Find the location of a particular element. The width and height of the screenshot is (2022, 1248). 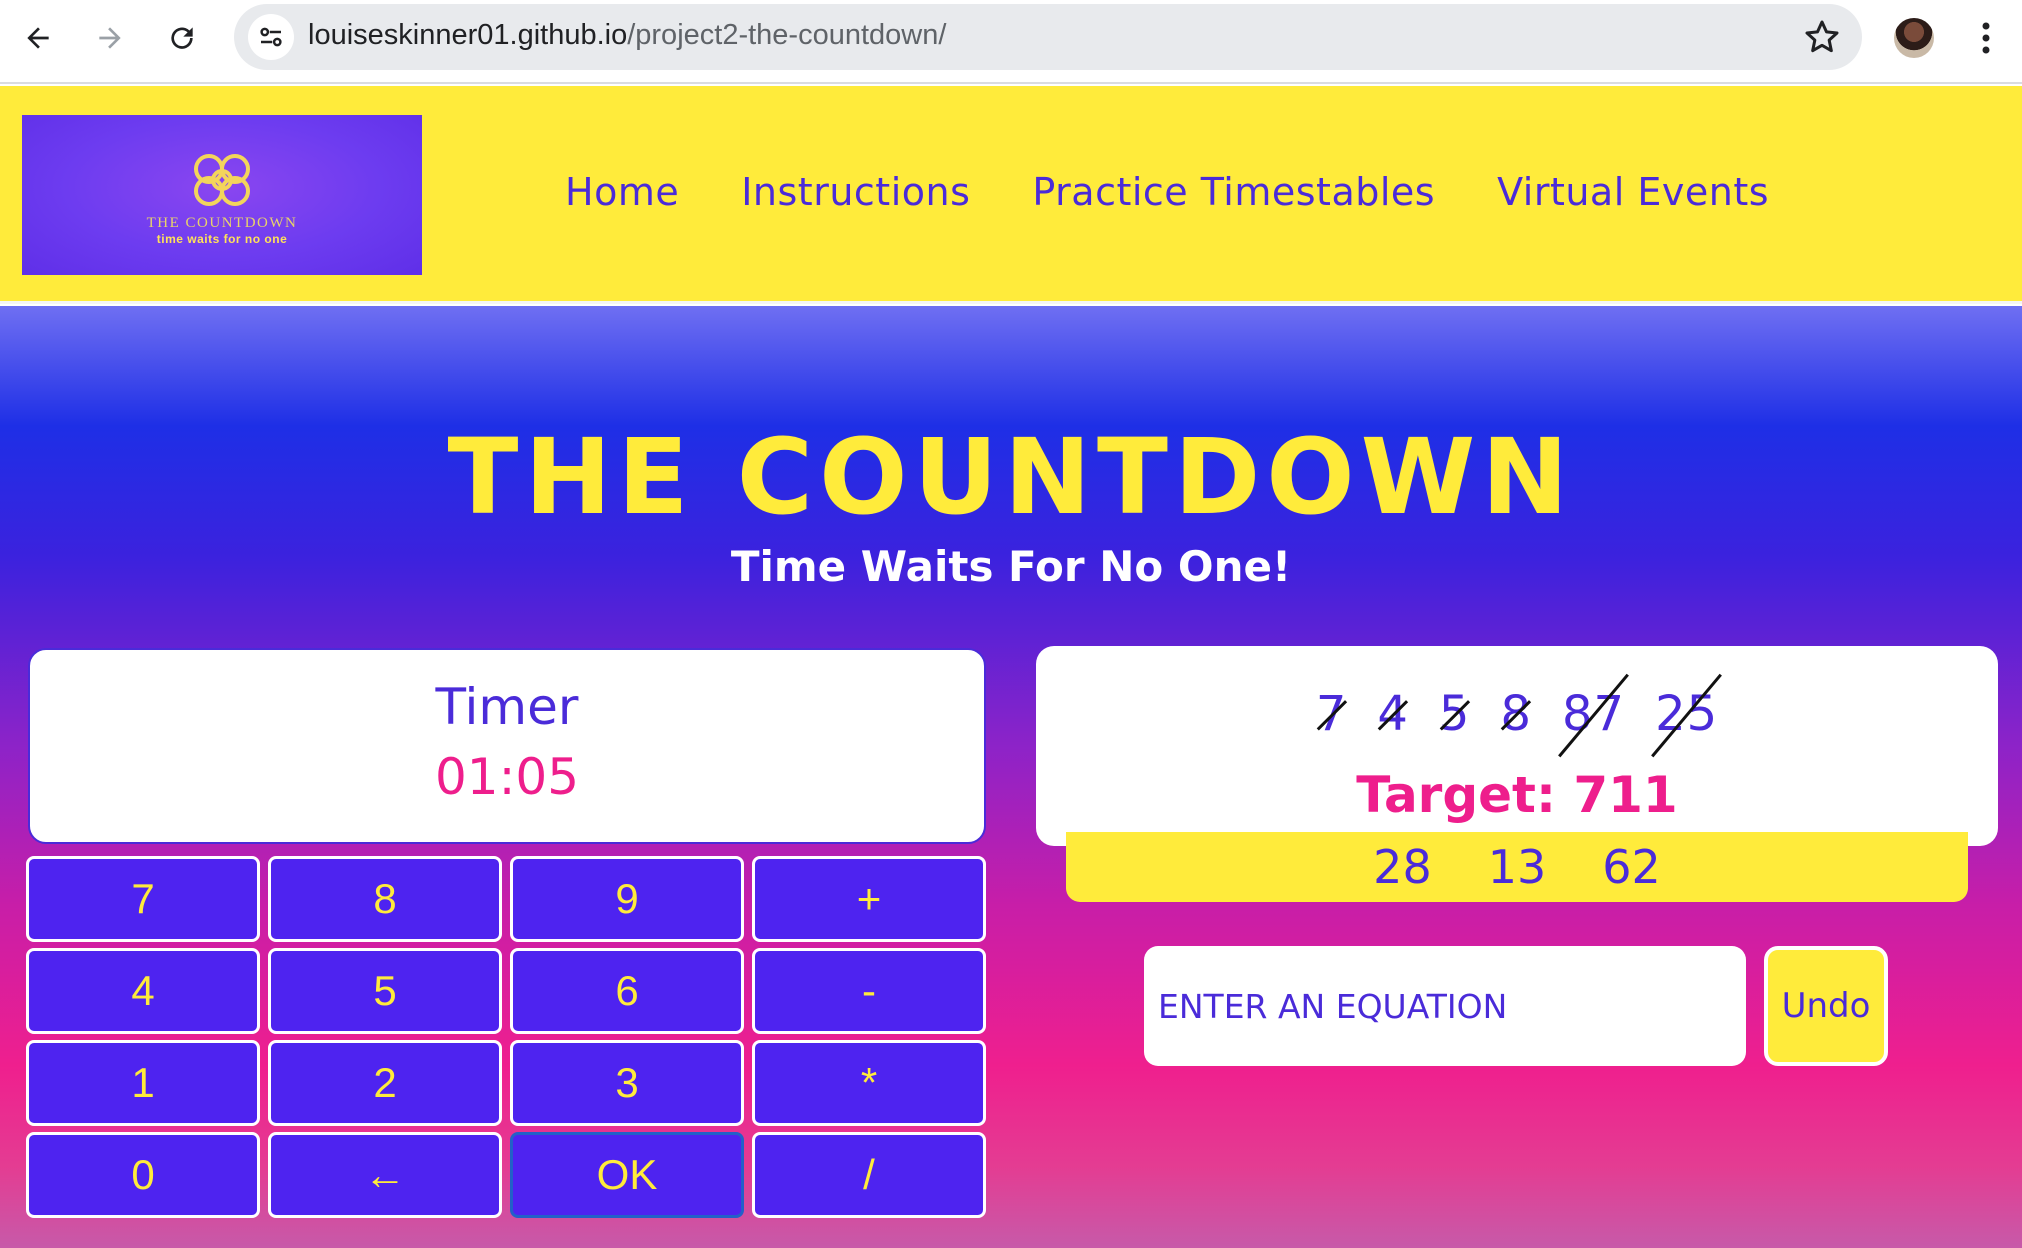

key-minus: - is located at coordinates (869, 991).